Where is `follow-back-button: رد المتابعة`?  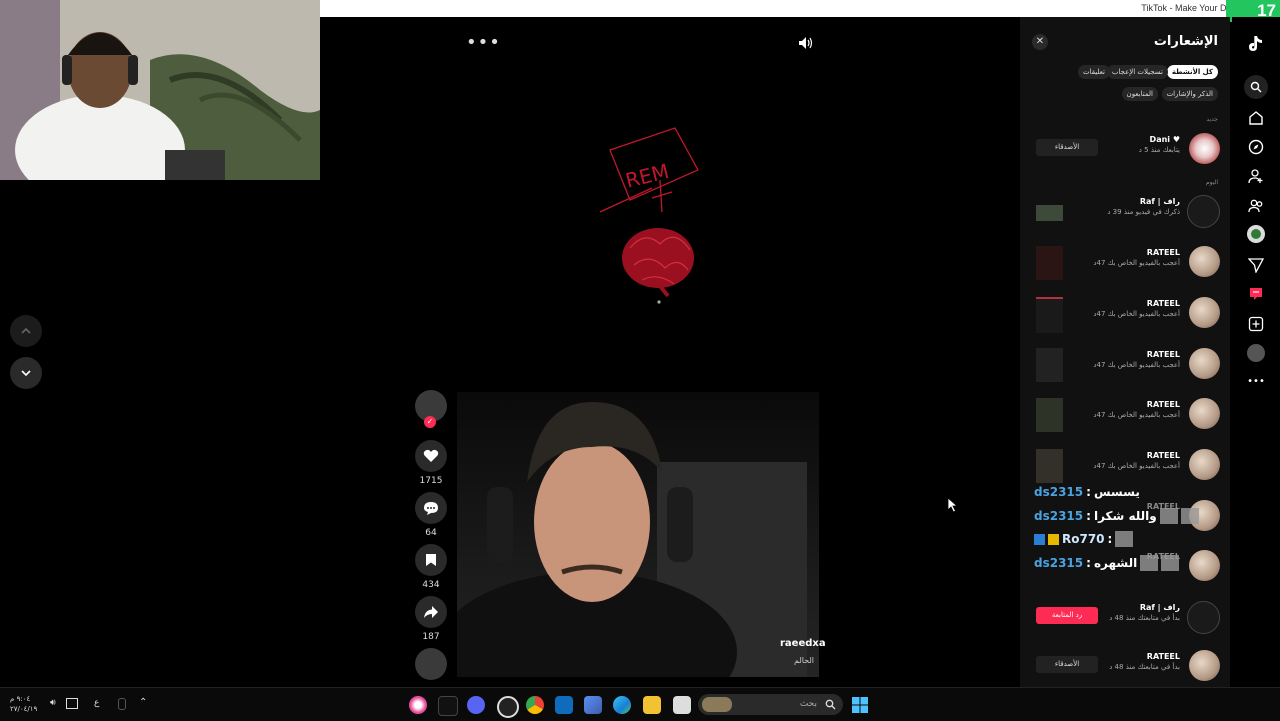 follow-back-button: رد المتابعة is located at coordinates (1067, 615).